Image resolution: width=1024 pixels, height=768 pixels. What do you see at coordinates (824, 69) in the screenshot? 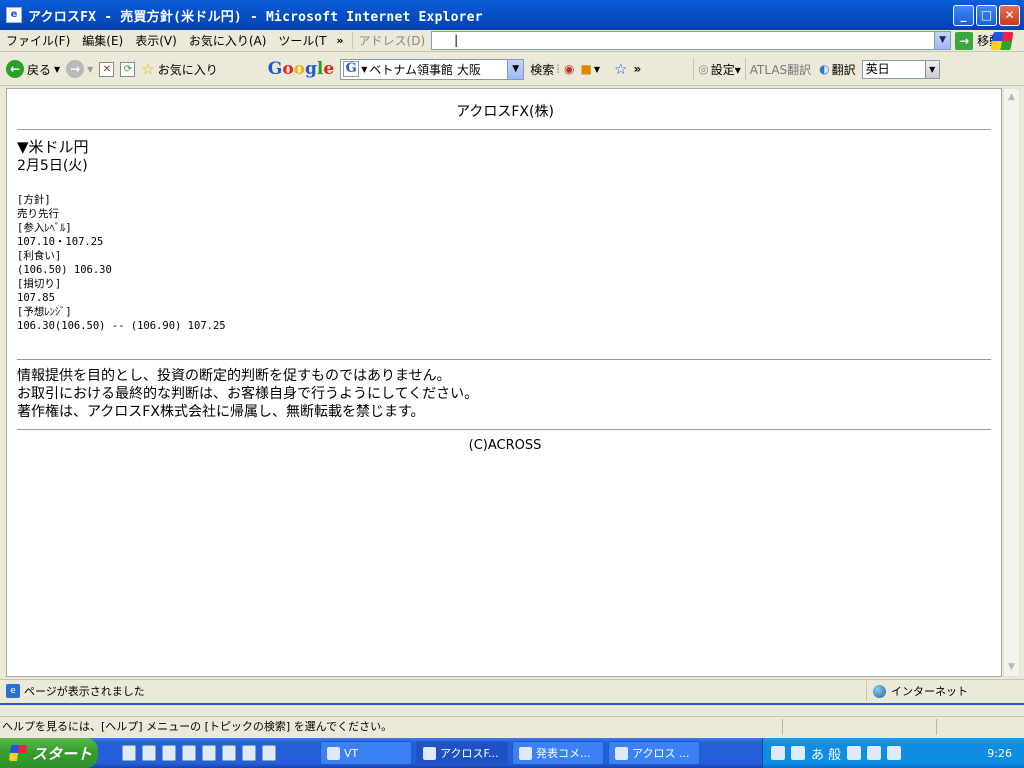
I see `translate-globe-icon: ◐` at bounding box center [824, 69].